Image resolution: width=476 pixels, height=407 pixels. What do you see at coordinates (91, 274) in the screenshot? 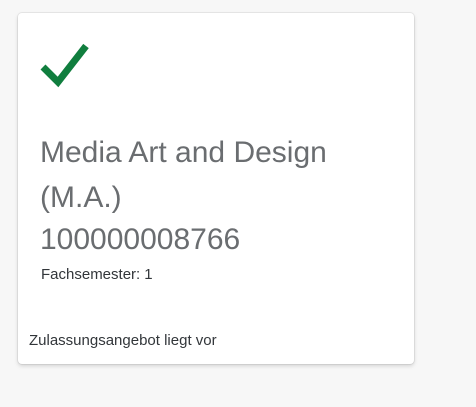
I see `semester-label: Fachsemester:` at bounding box center [91, 274].